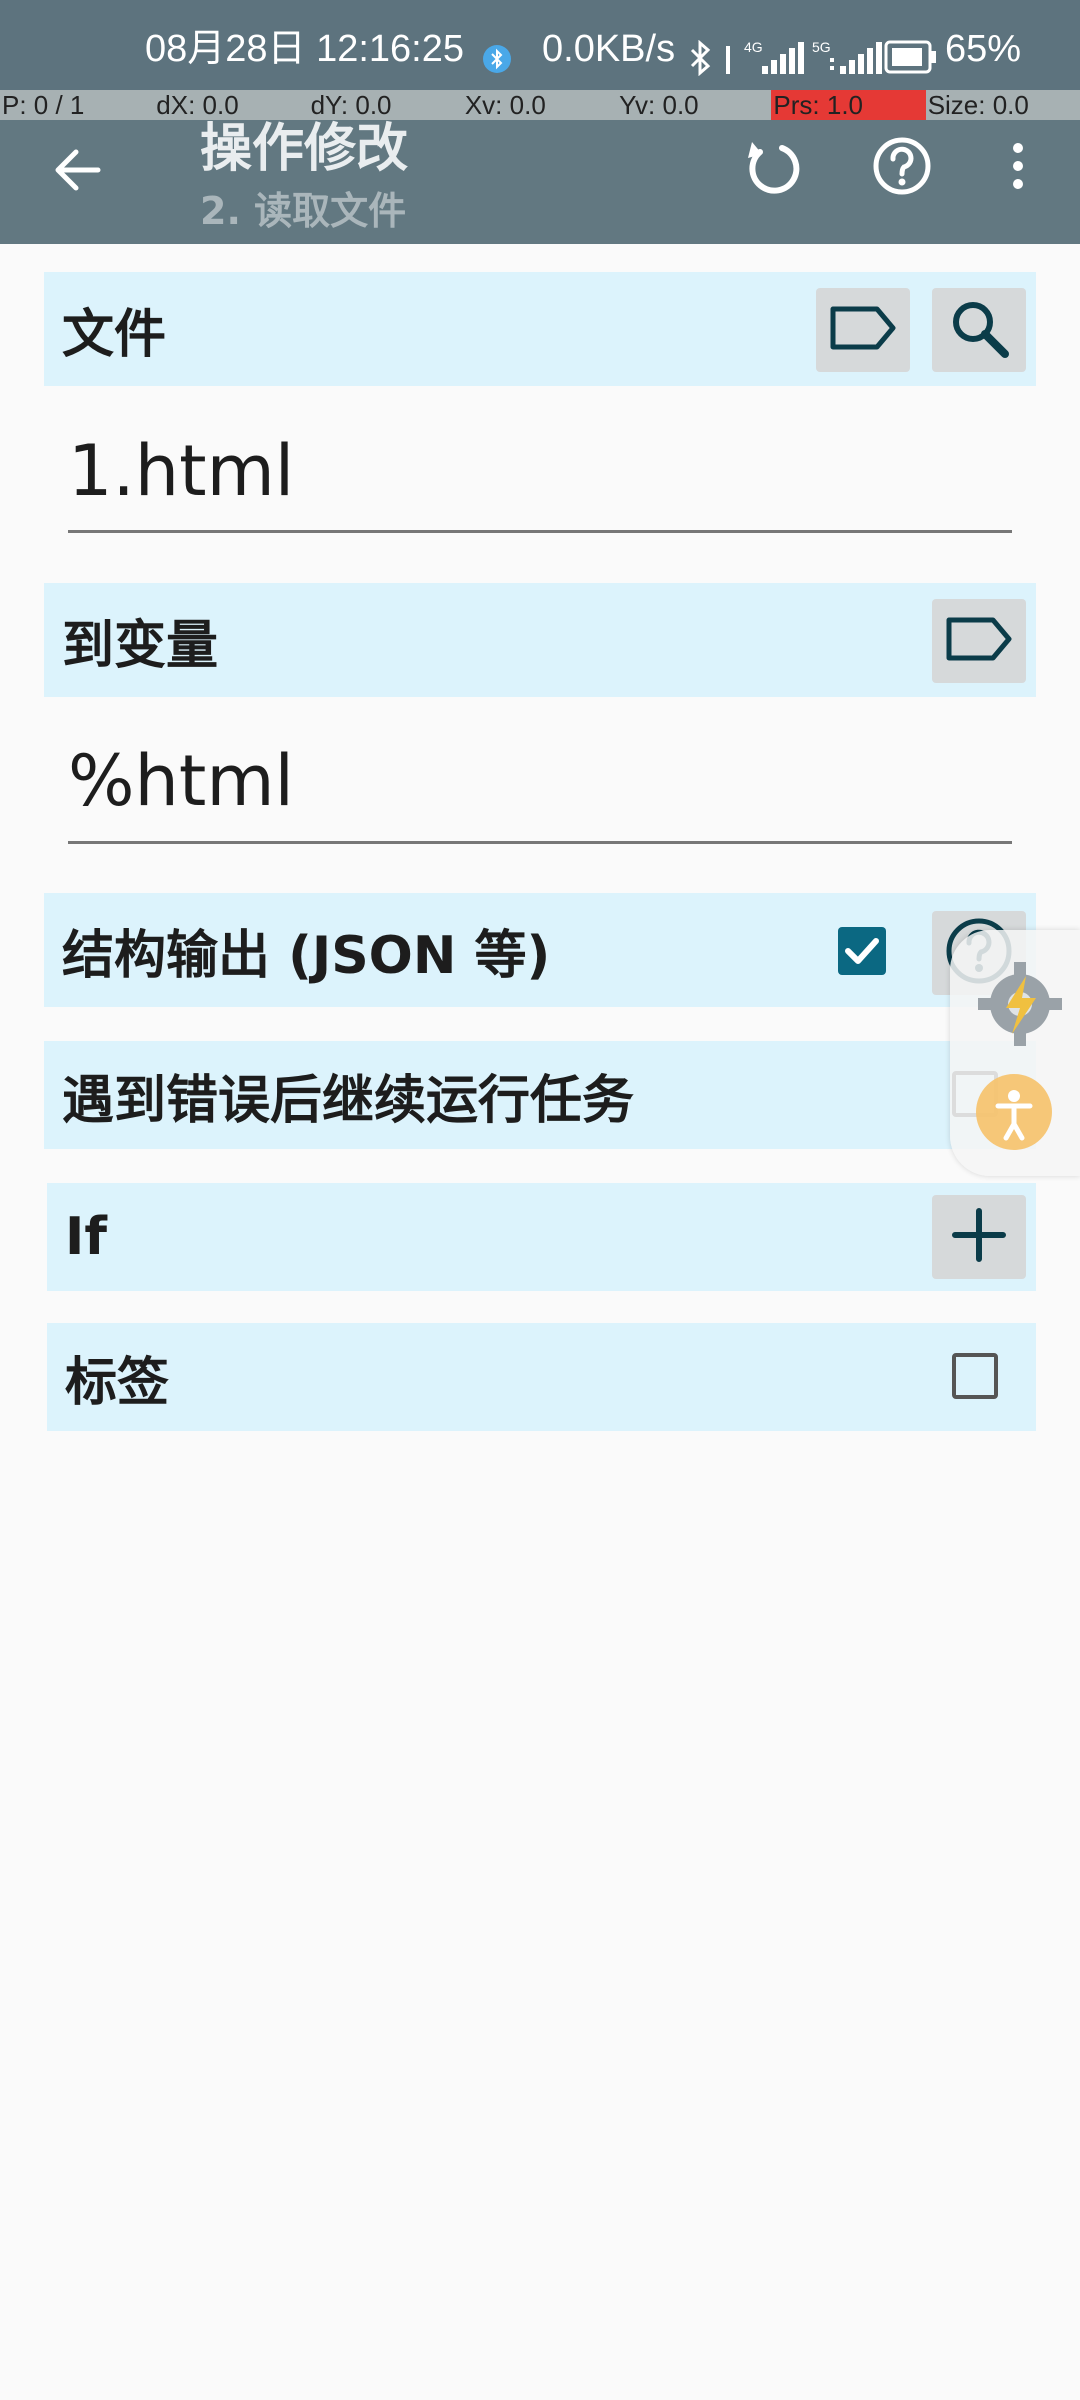 This screenshot has width=1080, height=2400. Describe the element at coordinates (772, 168) in the screenshot. I see `reset-icon` at that location.